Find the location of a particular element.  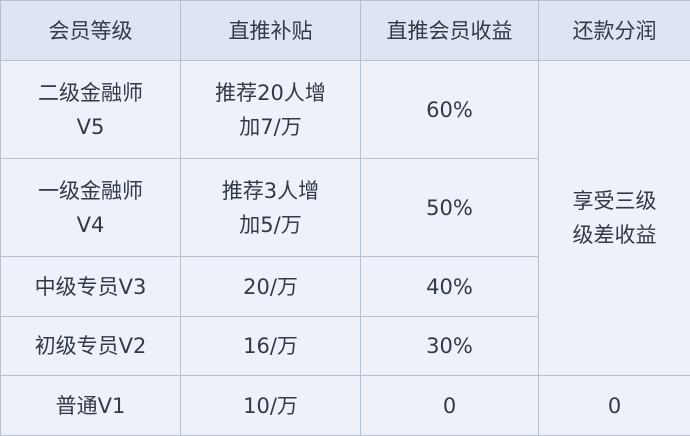

direct-subsidy-cell: 推荐3人增 加5/万 is located at coordinates (271, 208).